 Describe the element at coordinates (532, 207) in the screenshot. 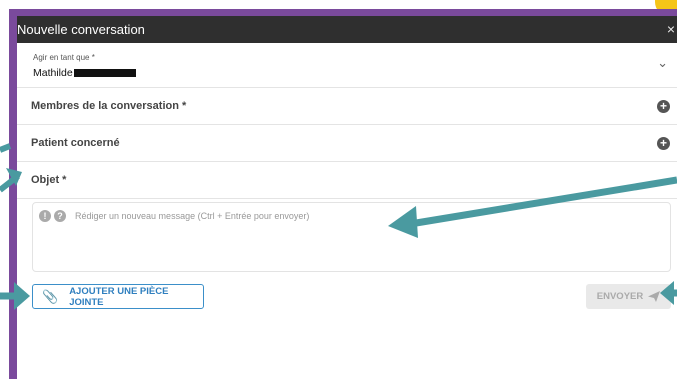

I see `annotation-arrow-message` at that location.